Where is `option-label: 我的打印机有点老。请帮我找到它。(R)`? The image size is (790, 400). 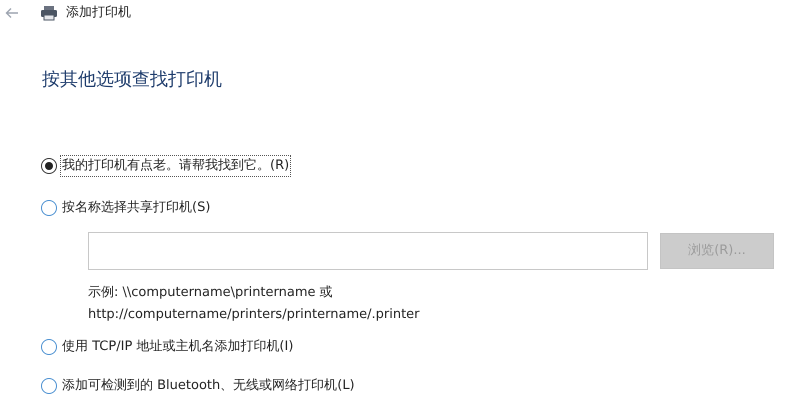 option-label: 我的打印机有点老。请帮我找到它。(R) is located at coordinates (176, 166).